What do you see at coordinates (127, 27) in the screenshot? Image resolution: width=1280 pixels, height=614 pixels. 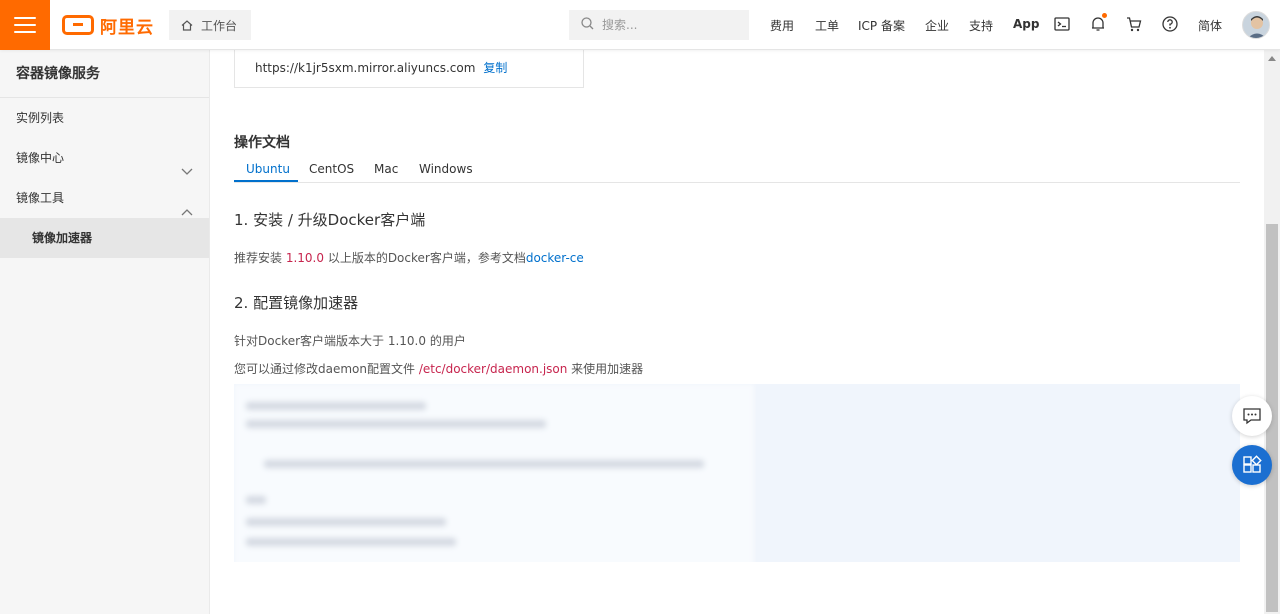 I see `logo-text: 阿里云` at bounding box center [127, 27].